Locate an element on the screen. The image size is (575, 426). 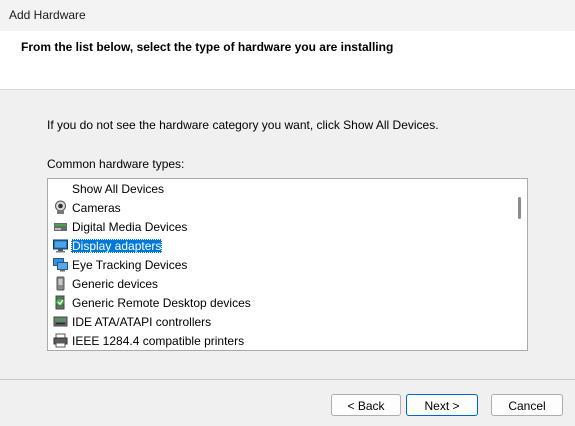
list-item-display-adapters: Display adapters is located at coordinates (279, 245).